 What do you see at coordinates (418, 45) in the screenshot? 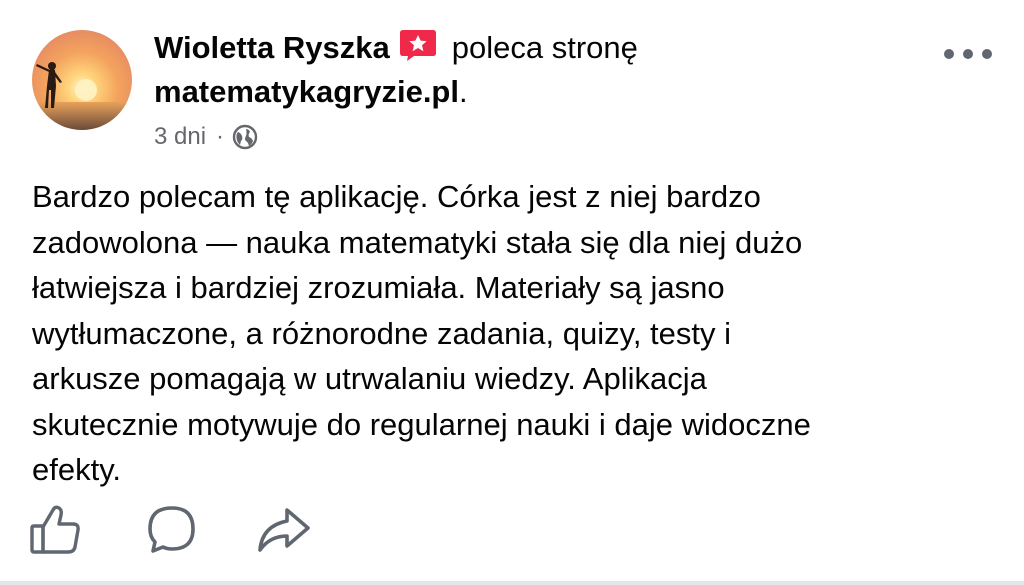
I see `recommend-star-icon` at bounding box center [418, 45].